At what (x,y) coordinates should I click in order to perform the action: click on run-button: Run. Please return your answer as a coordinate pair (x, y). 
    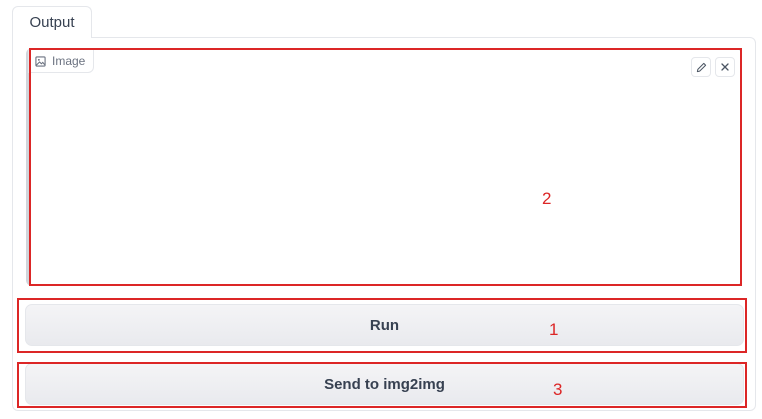
    Looking at the image, I should click on (384, 325).